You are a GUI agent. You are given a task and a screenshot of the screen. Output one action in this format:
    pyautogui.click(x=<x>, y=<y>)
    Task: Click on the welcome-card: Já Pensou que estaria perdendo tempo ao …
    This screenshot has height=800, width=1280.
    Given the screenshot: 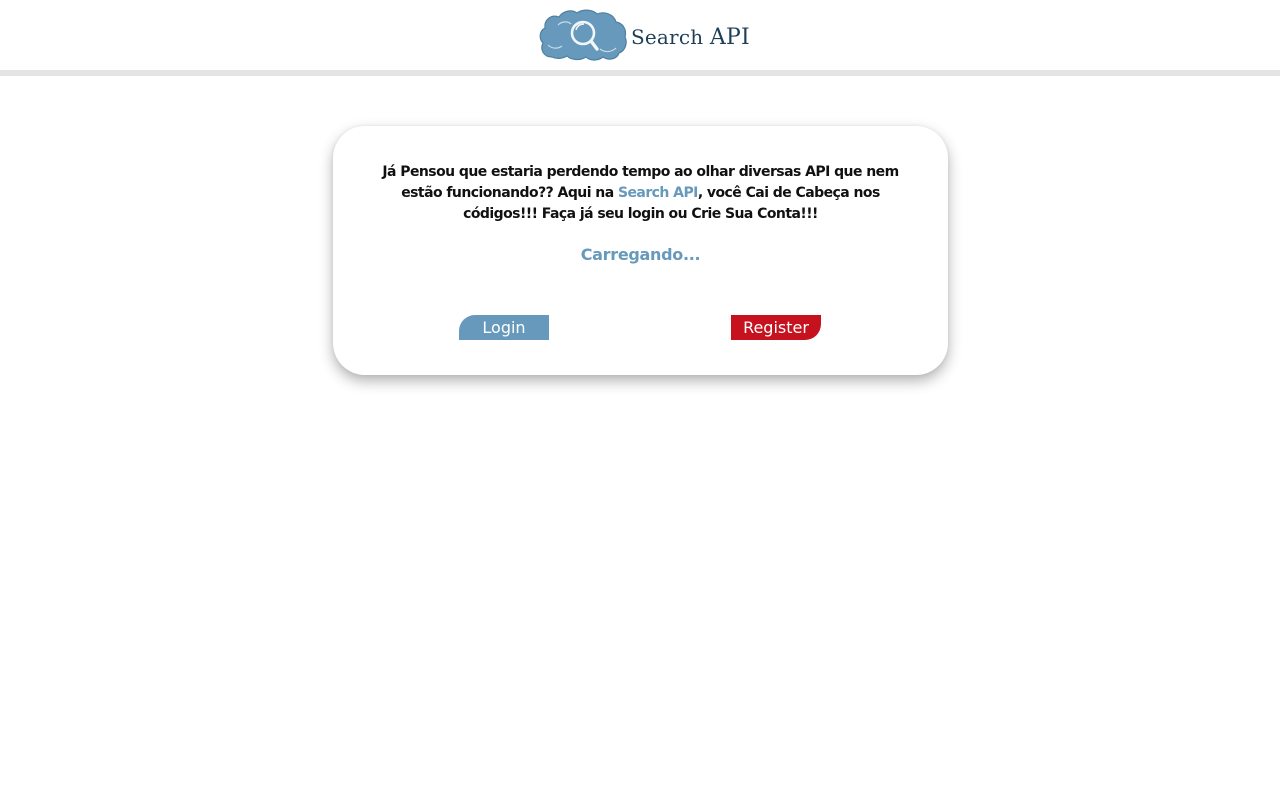 What is the action you would take?
    pyautogui.click(x=640, y=250)
    